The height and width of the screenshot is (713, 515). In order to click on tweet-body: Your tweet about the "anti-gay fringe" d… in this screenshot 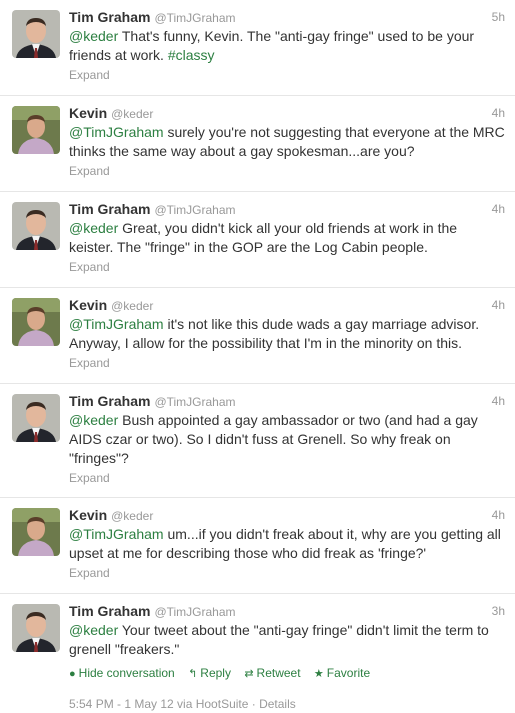, I will do `click(279, 639)`.